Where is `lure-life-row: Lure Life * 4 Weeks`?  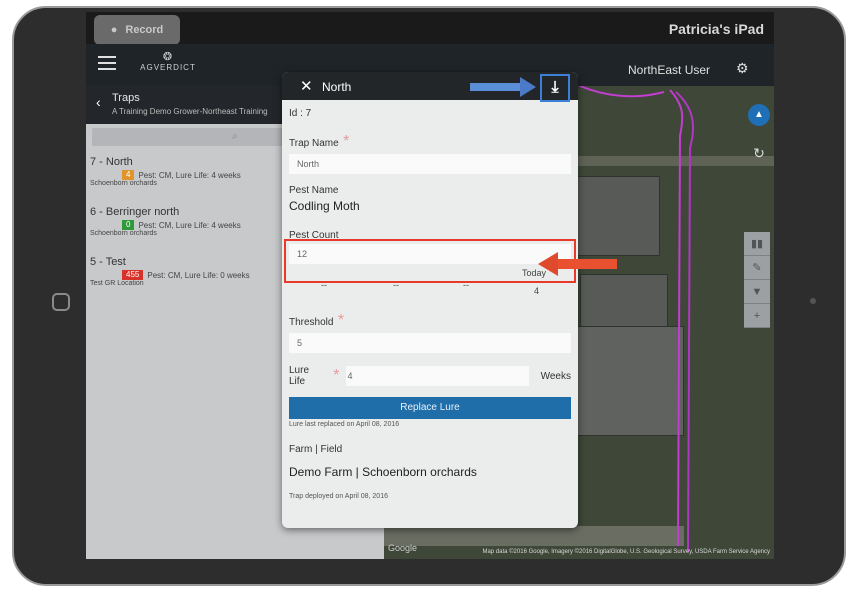
lure-life-row: Lure Life * 4 Weeks is located at coordinates (430, 376).